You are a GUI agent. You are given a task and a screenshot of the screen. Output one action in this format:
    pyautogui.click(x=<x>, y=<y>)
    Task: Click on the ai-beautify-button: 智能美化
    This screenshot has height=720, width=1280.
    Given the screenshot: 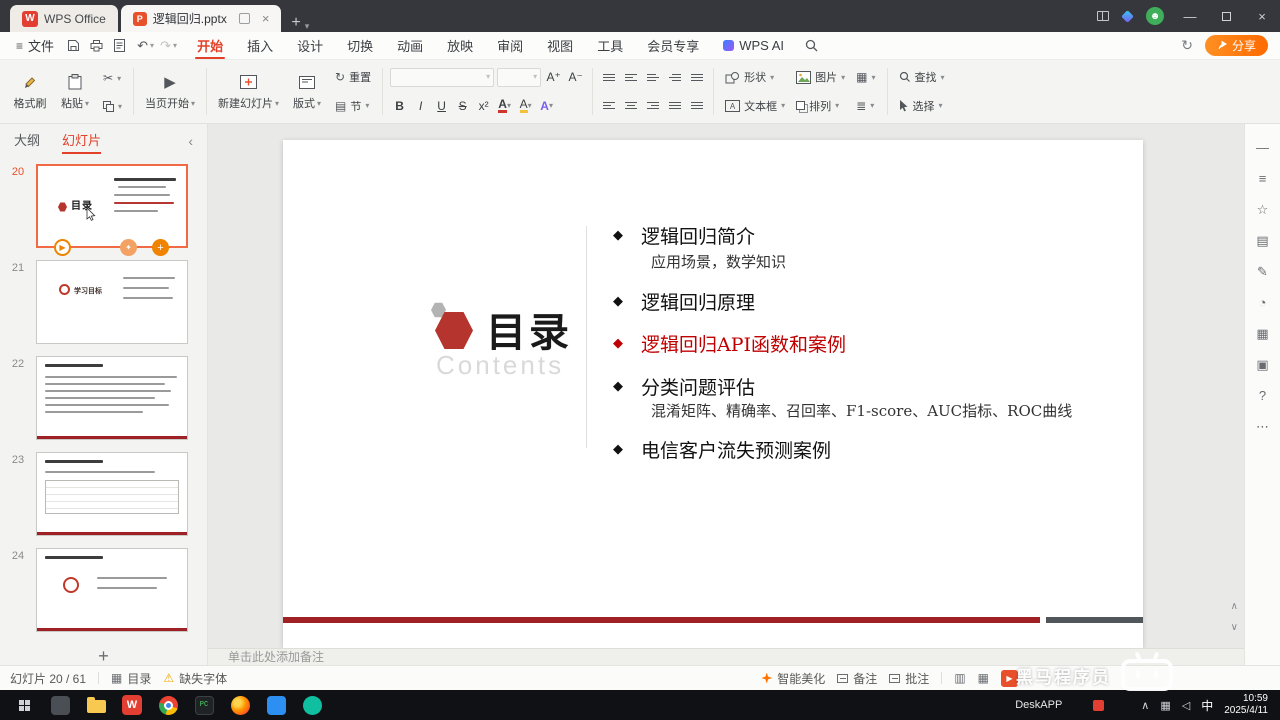 What is the action you would take?
    pyautogui.click(x=793, y=678)
    